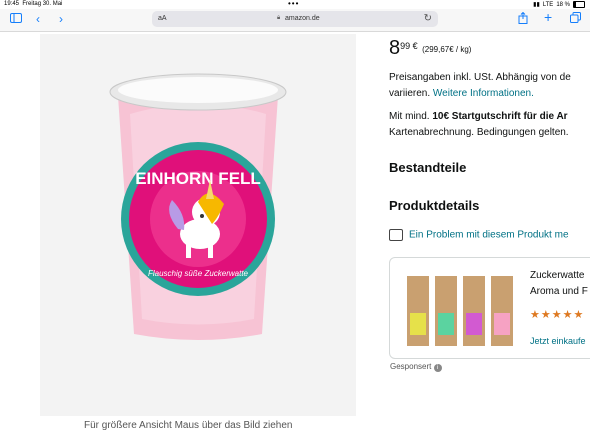 The height and width of the screenshot is (442, 590). I want to click on address-bar: aA 🔒︎ amazon.de ↻, so click(295, 19).